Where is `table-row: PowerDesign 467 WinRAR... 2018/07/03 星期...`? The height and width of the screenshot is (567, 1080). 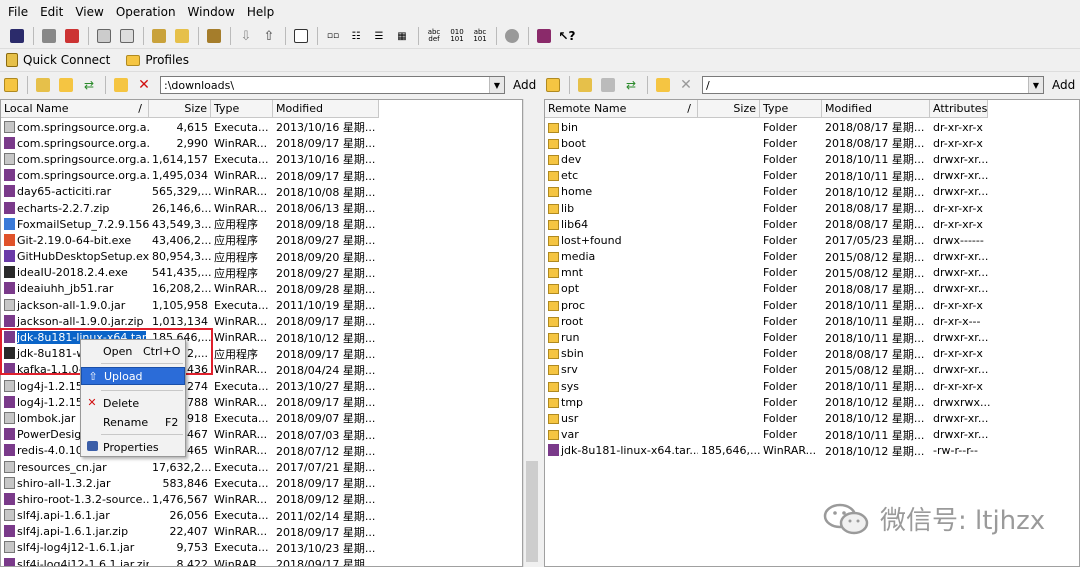
table-row: PowerDesign 467 WinRAR... 2018/07/03 星期... is located at coordinates (190, 435).